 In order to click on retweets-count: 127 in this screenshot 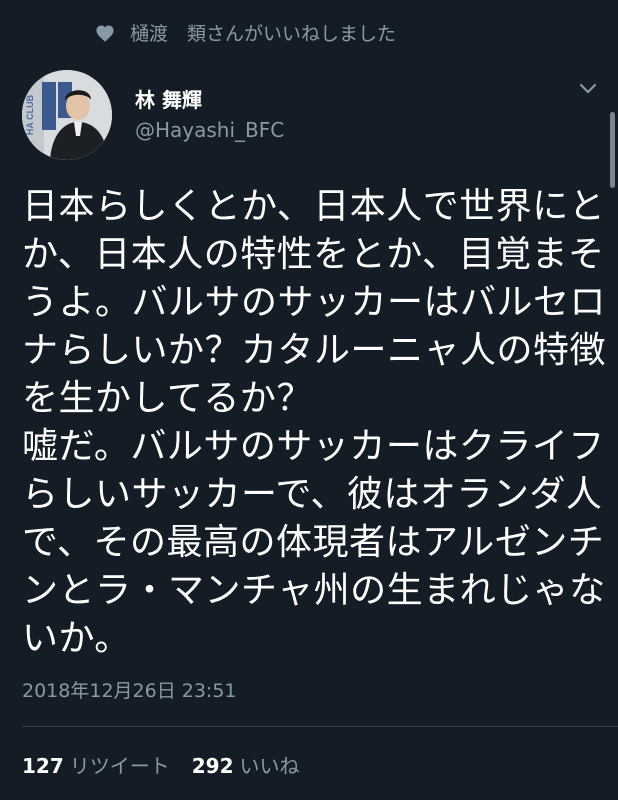, I will do `click(43, 766)`.